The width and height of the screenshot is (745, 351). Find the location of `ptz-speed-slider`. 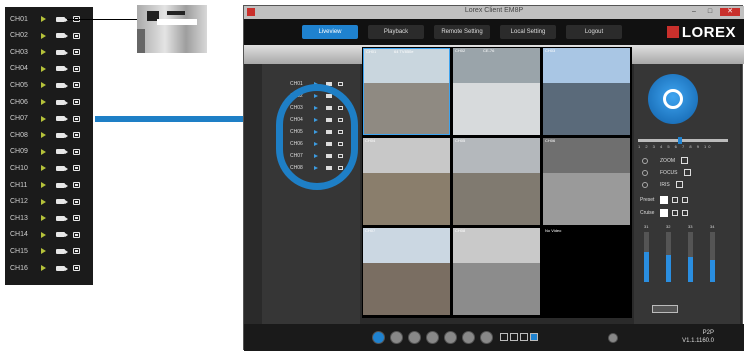

ptz-speed-slider is located at coordinates (683, 140).